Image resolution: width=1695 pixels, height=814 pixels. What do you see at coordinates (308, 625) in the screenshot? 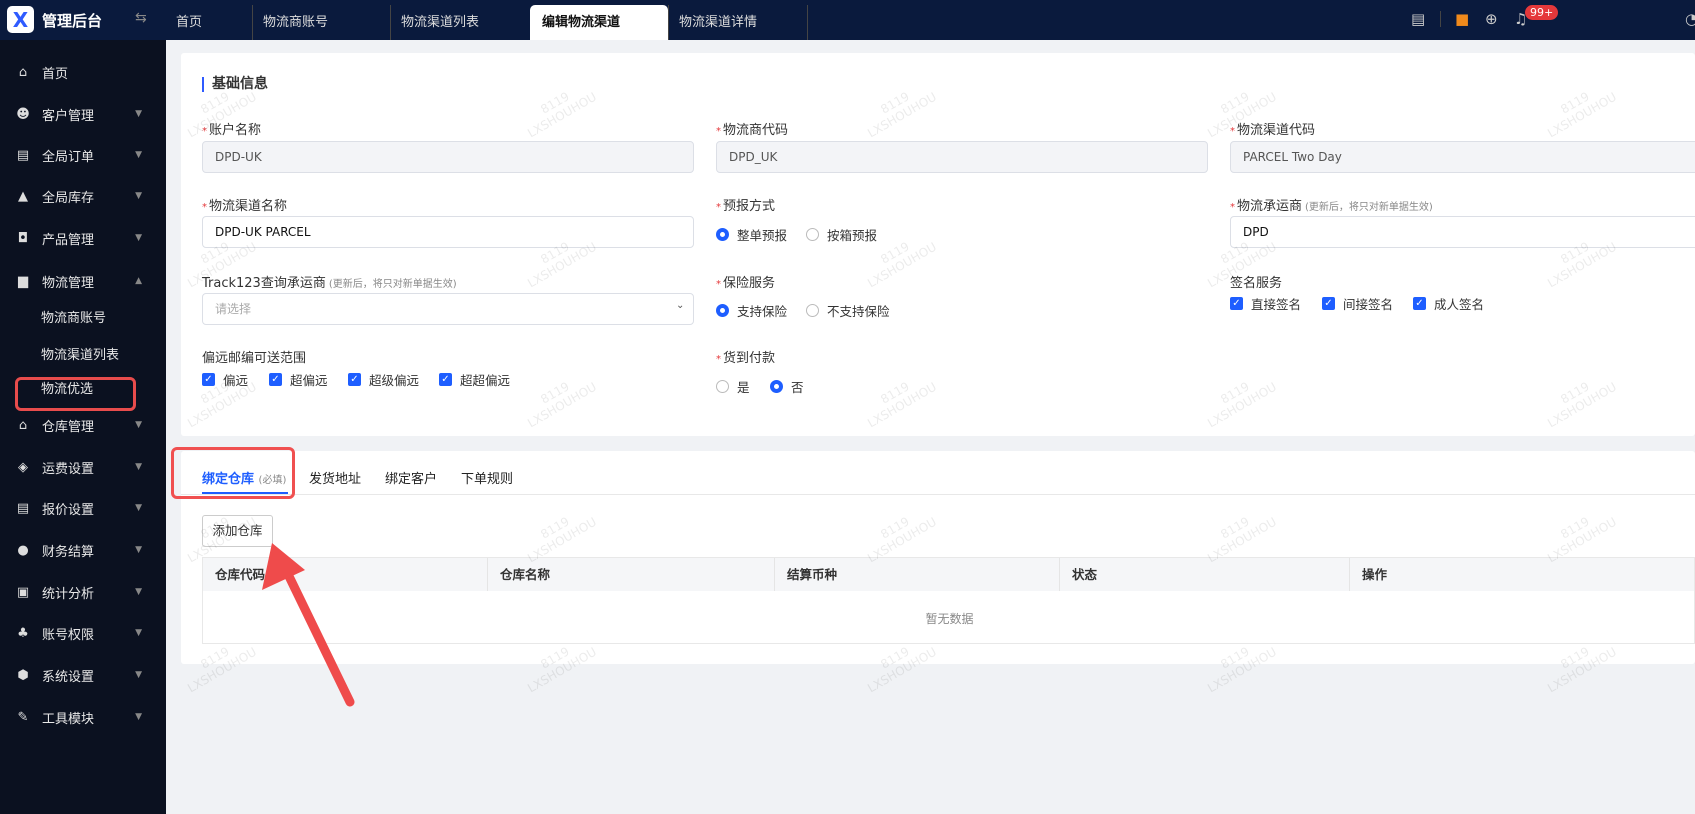
I see `red-arrow-annotation` at bounding box center [308, 625].